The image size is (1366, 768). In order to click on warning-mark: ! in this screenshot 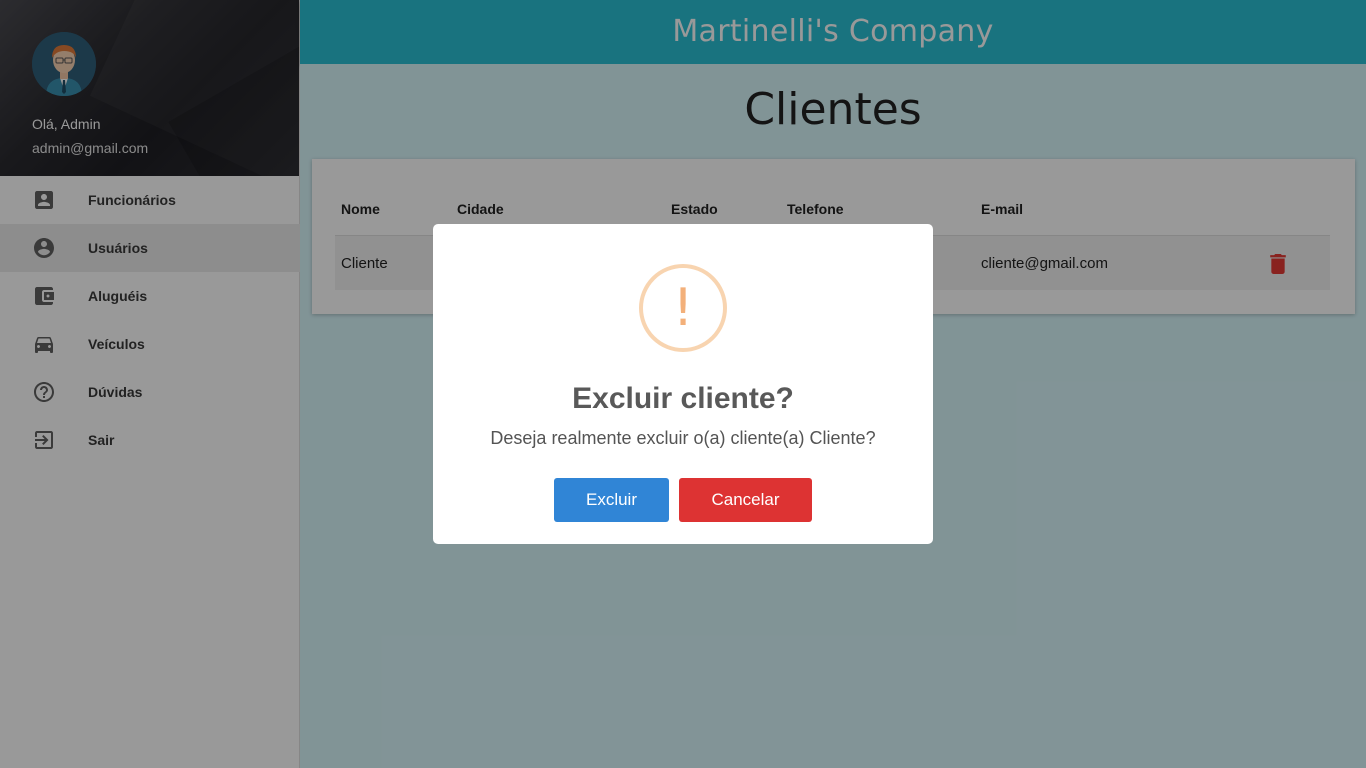, I will do `click(683, 308)`.